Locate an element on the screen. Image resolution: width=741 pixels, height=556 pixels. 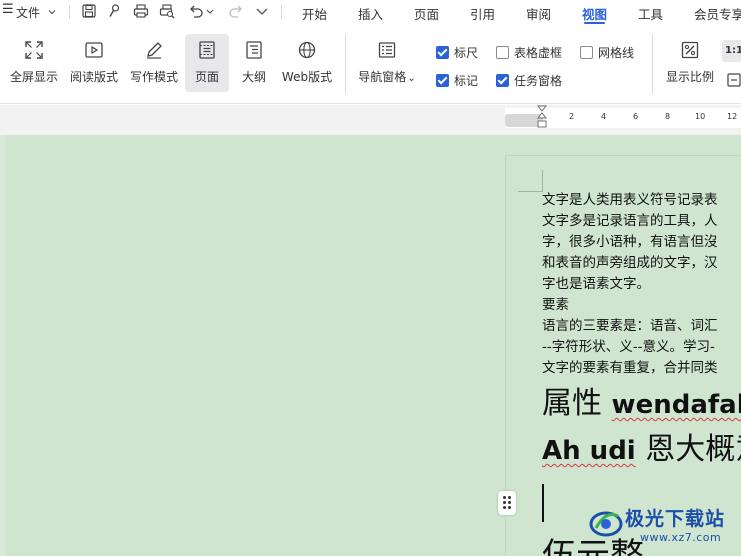
ruler-tick: 12 is located at coordinates (732, 116).